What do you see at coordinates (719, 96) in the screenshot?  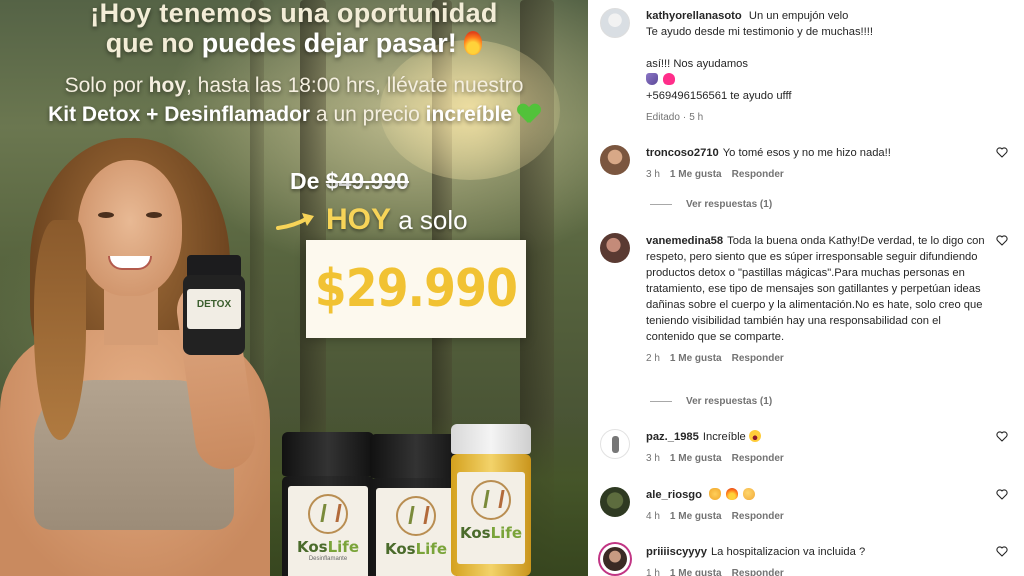 I see `comment-text: +569496156561 te ayudo ufff` at bounding box center [719, 96].